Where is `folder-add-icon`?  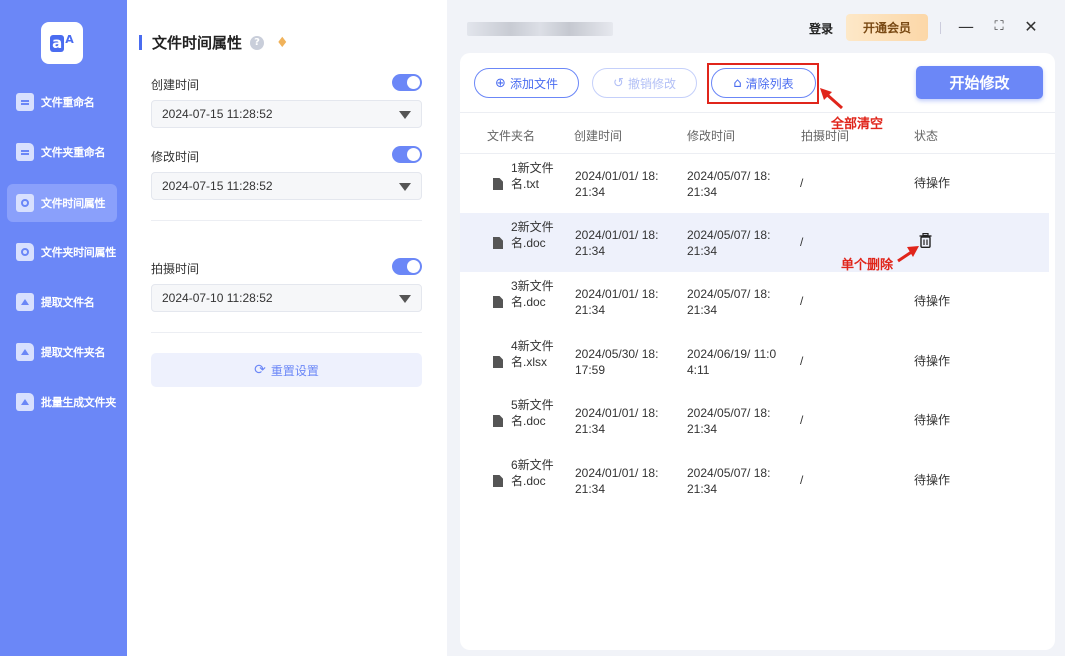 folder-add-icon is located at coordinates (25, 402).